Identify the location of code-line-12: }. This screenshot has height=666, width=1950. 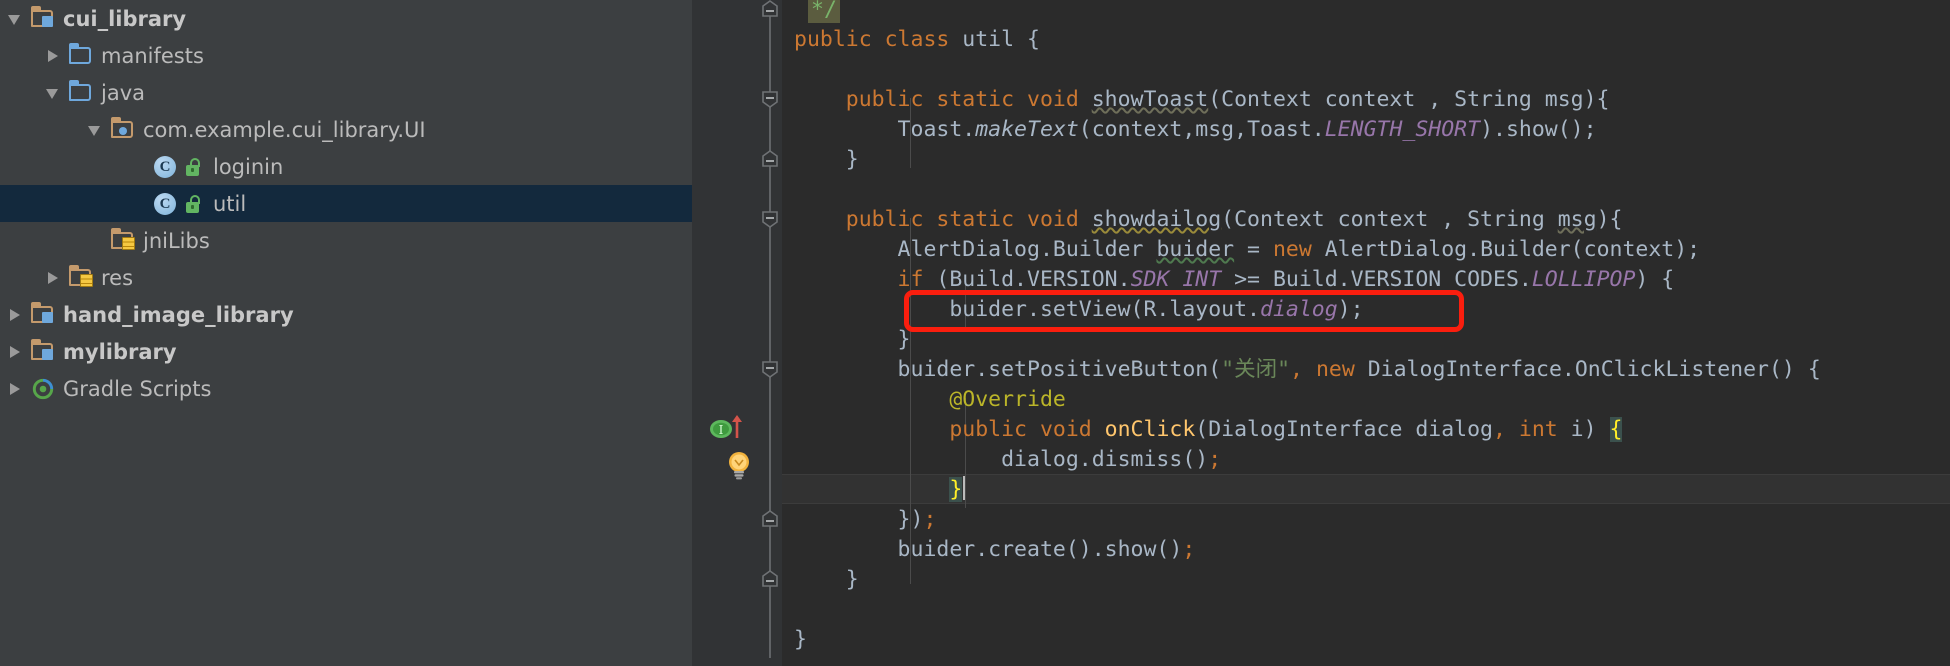
(852, 340).